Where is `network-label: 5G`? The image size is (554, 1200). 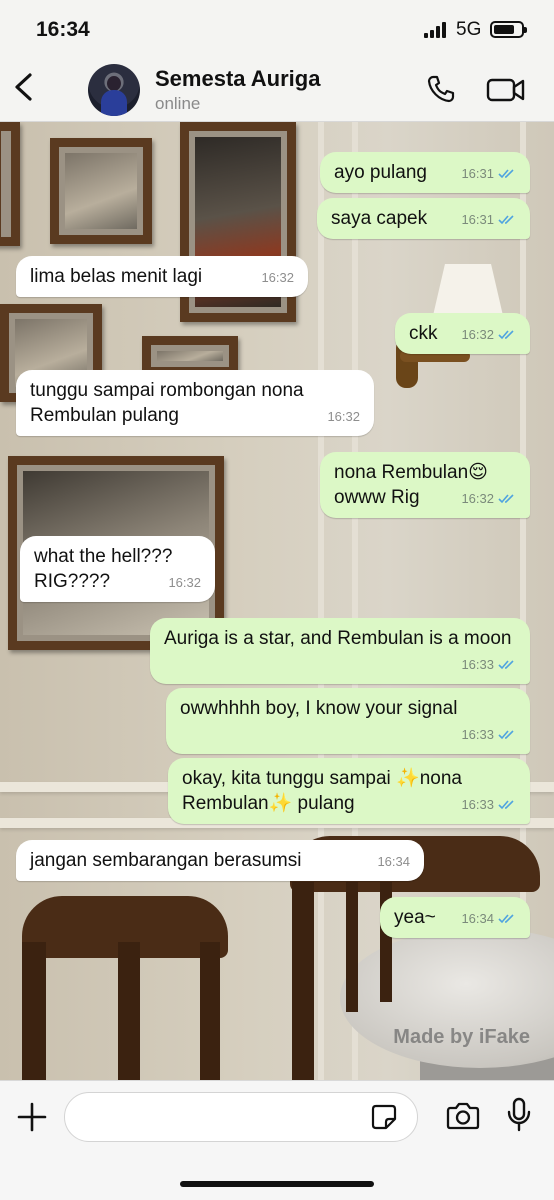
network-label: 5G is located at coordinates (469, 29).